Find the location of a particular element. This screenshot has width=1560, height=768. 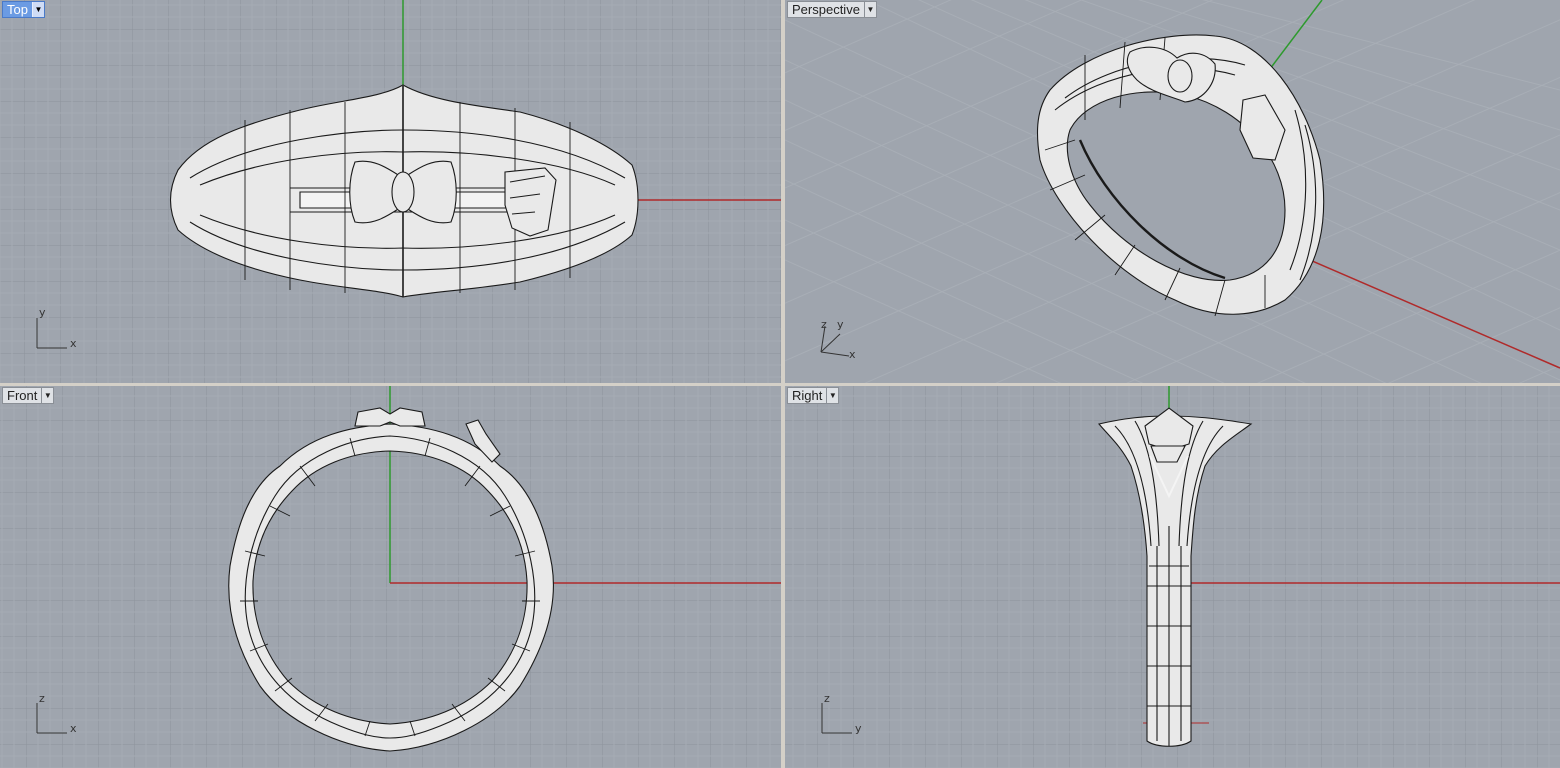

viewport-title-perspective: Perspective is located at coordinates (826, 9).